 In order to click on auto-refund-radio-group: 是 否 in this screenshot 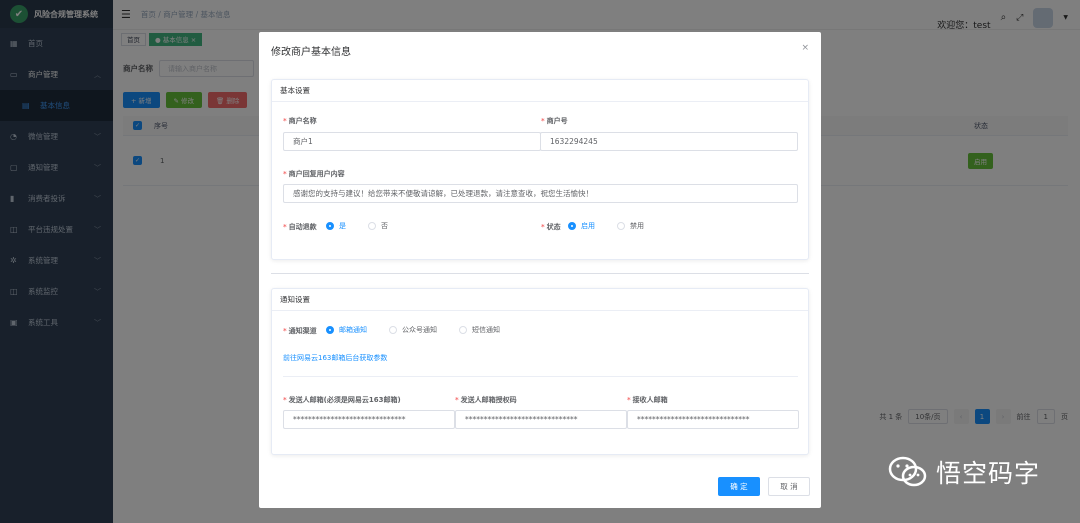, I will do `click(368, 226)`.